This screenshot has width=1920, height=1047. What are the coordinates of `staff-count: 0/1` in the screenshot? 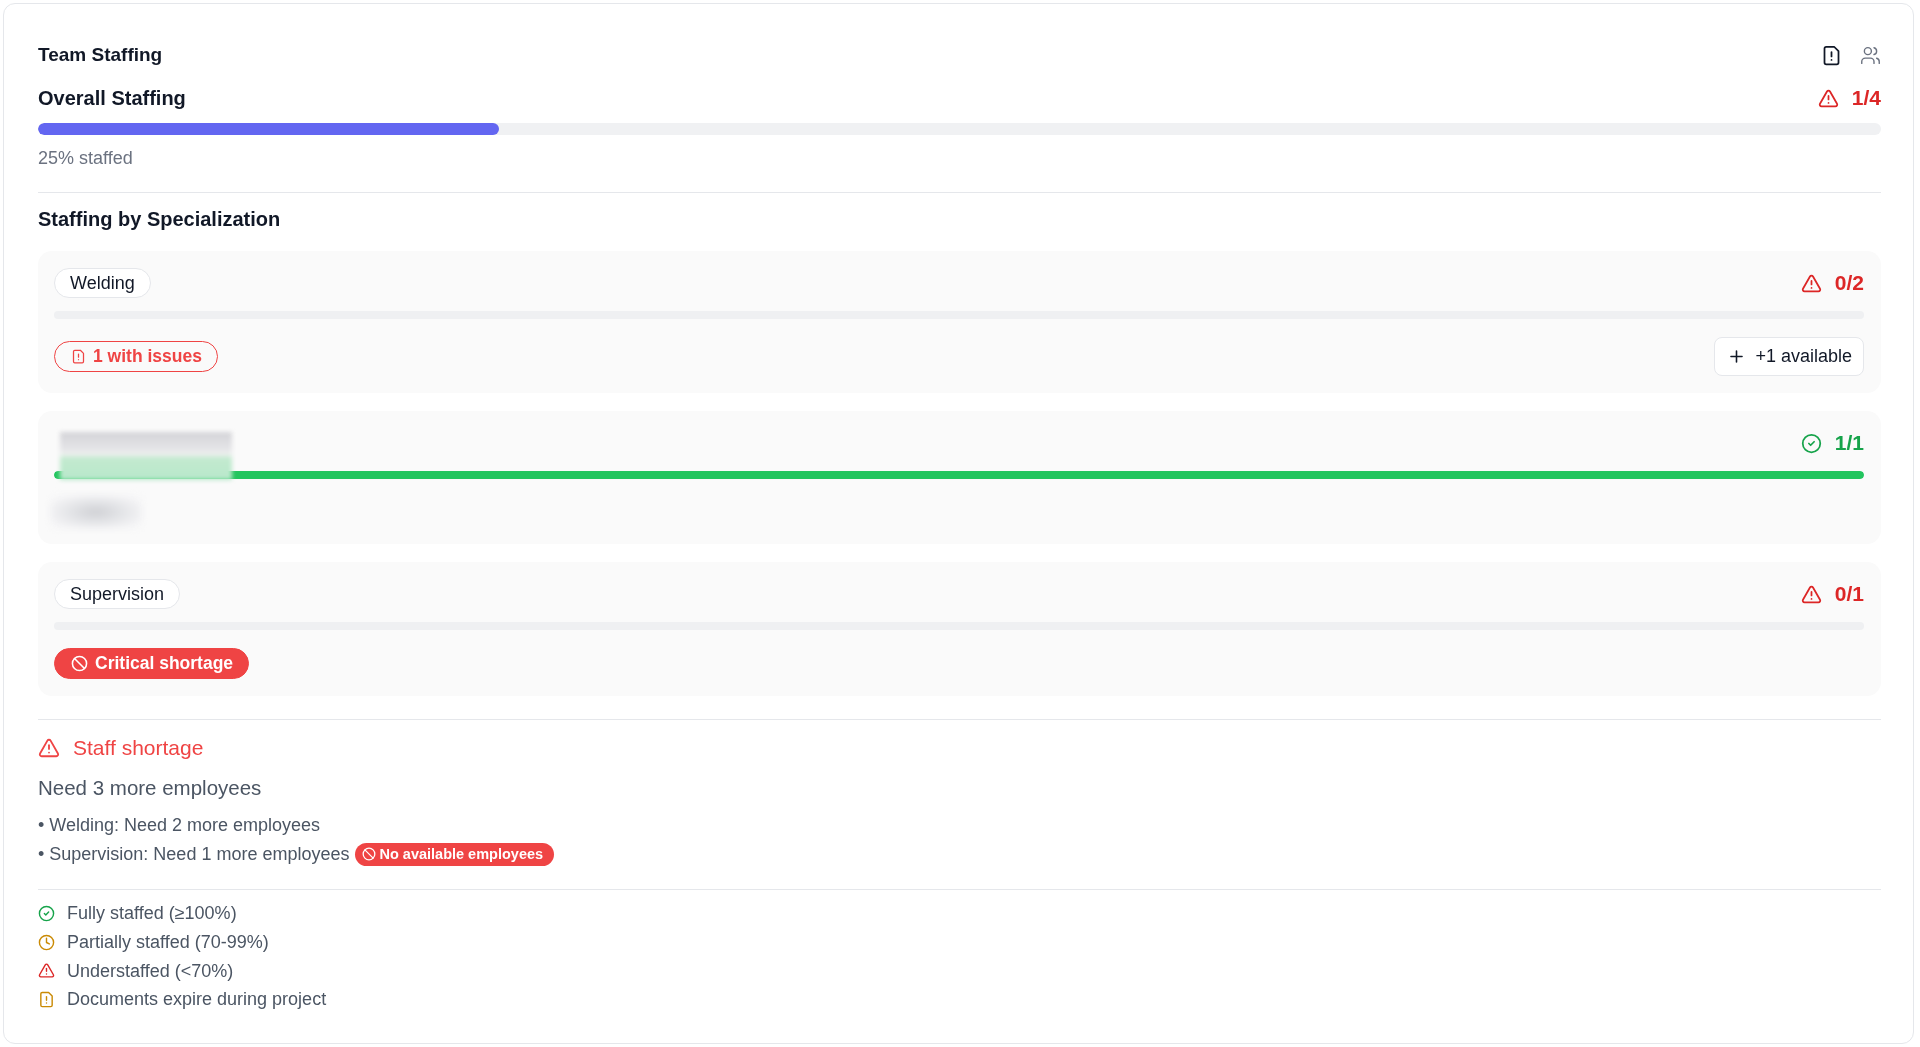 It's located at (1849, 594).